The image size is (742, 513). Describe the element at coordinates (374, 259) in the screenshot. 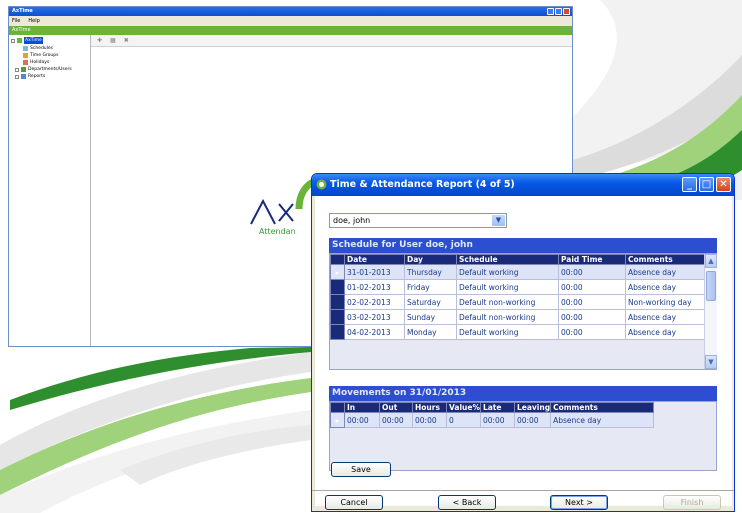

I see `column-header: Date` at that location.